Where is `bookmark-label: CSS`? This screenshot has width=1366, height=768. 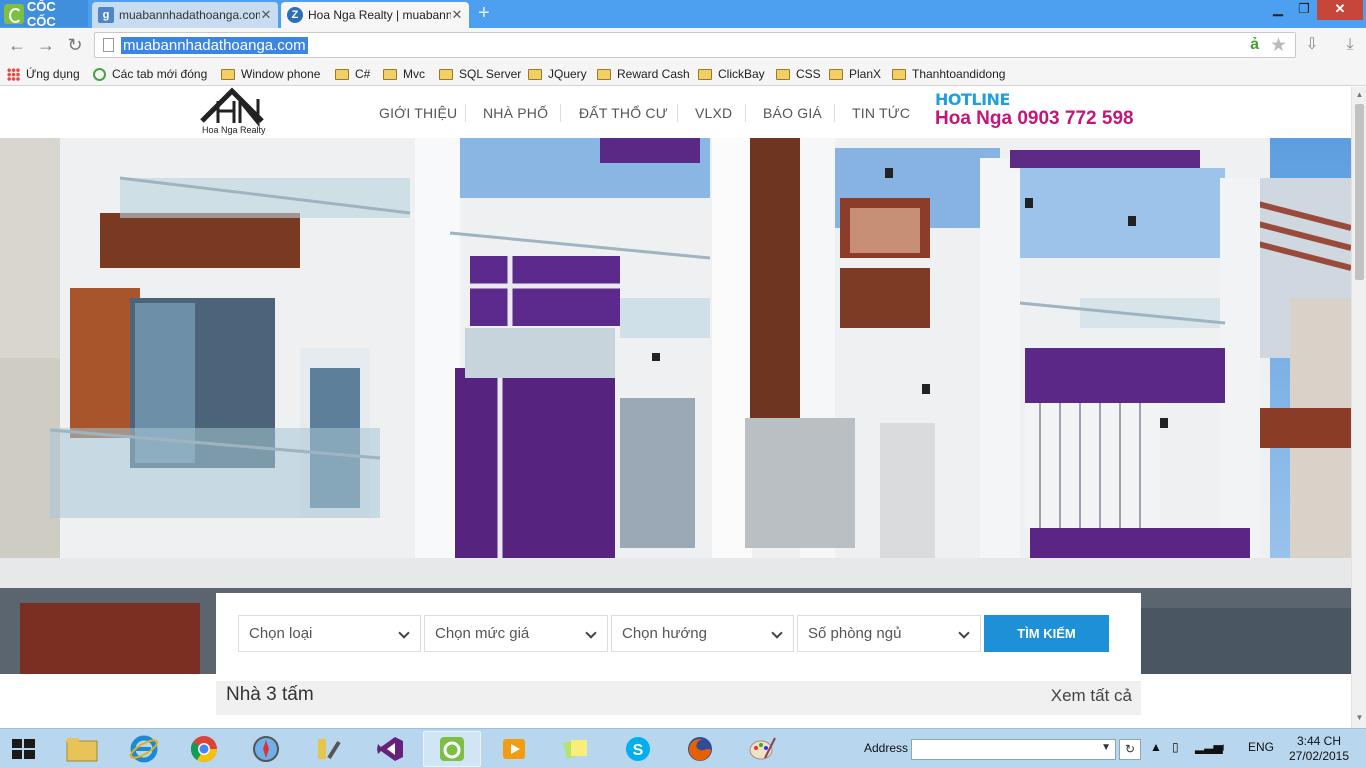
bookmark-label: CSS is located at coordinates (808, 74).